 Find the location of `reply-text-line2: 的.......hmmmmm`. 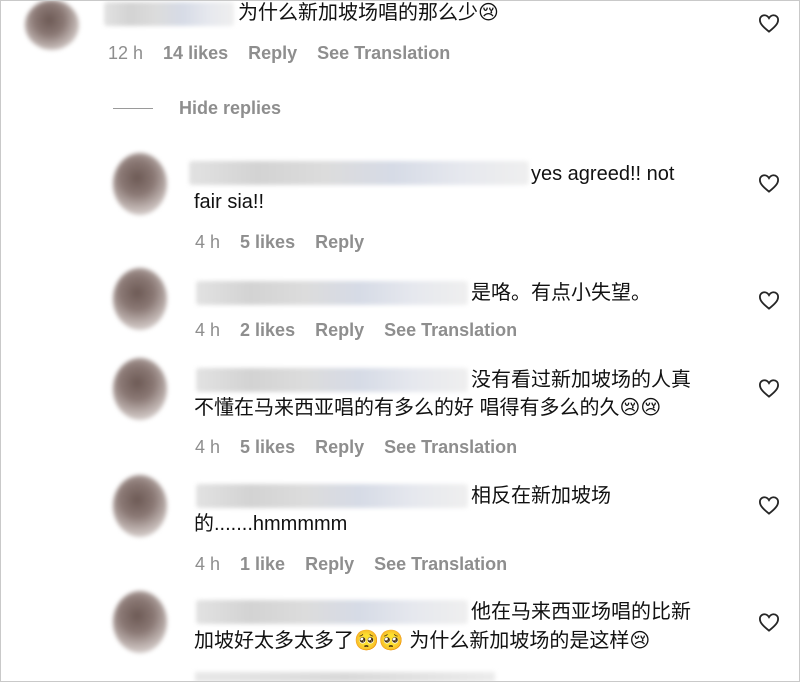

reply-text-line2: 的.......hmmmmm is located at coordinates (271, 524).